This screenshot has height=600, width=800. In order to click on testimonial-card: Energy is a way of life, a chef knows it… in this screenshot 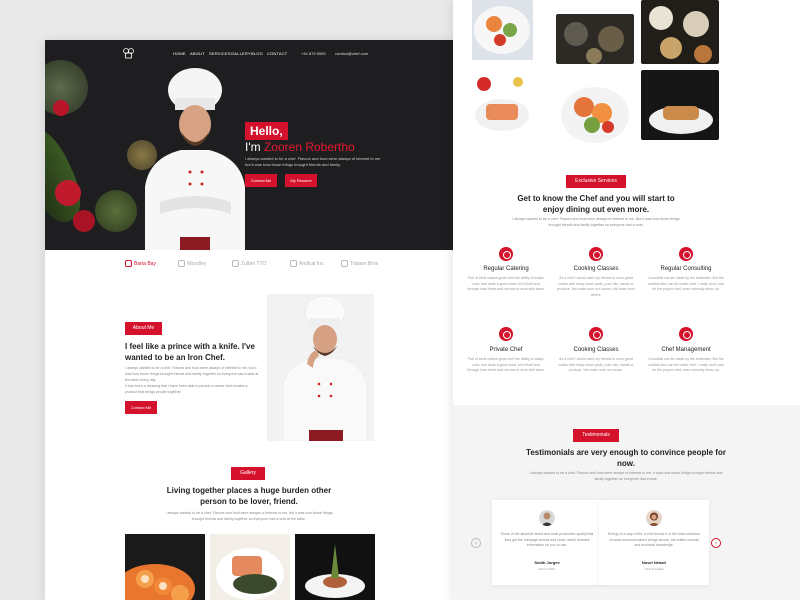, I will do `click(654, 542)`.